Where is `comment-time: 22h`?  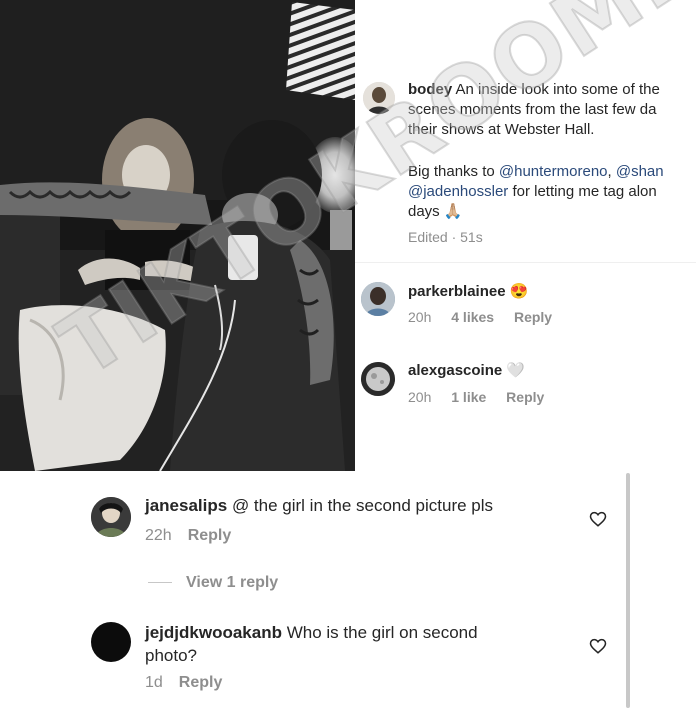 comment-time: 22h is located at coordinates (158, 535).